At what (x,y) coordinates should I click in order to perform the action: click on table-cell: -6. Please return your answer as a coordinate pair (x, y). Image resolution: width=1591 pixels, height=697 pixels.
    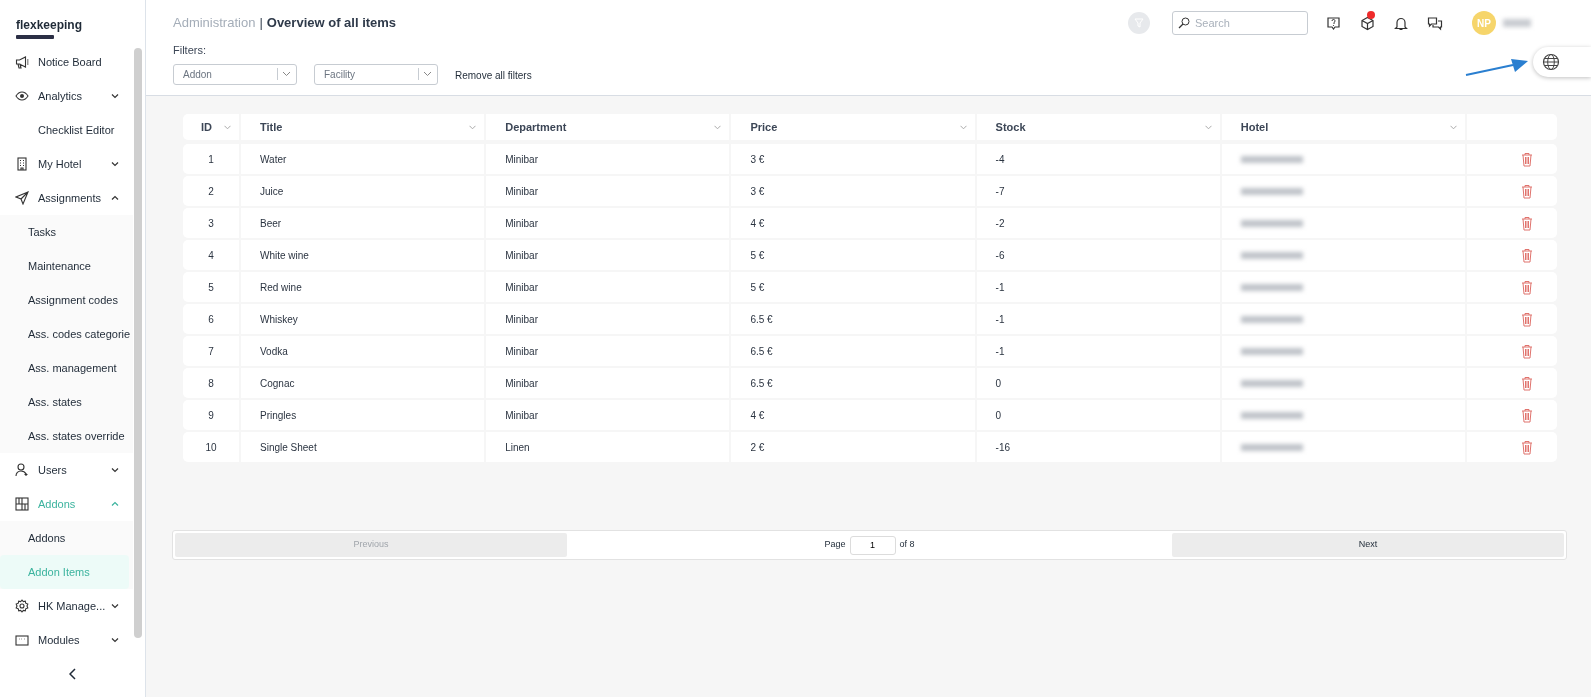
    Looking at the image, I should click on (1098, 255).